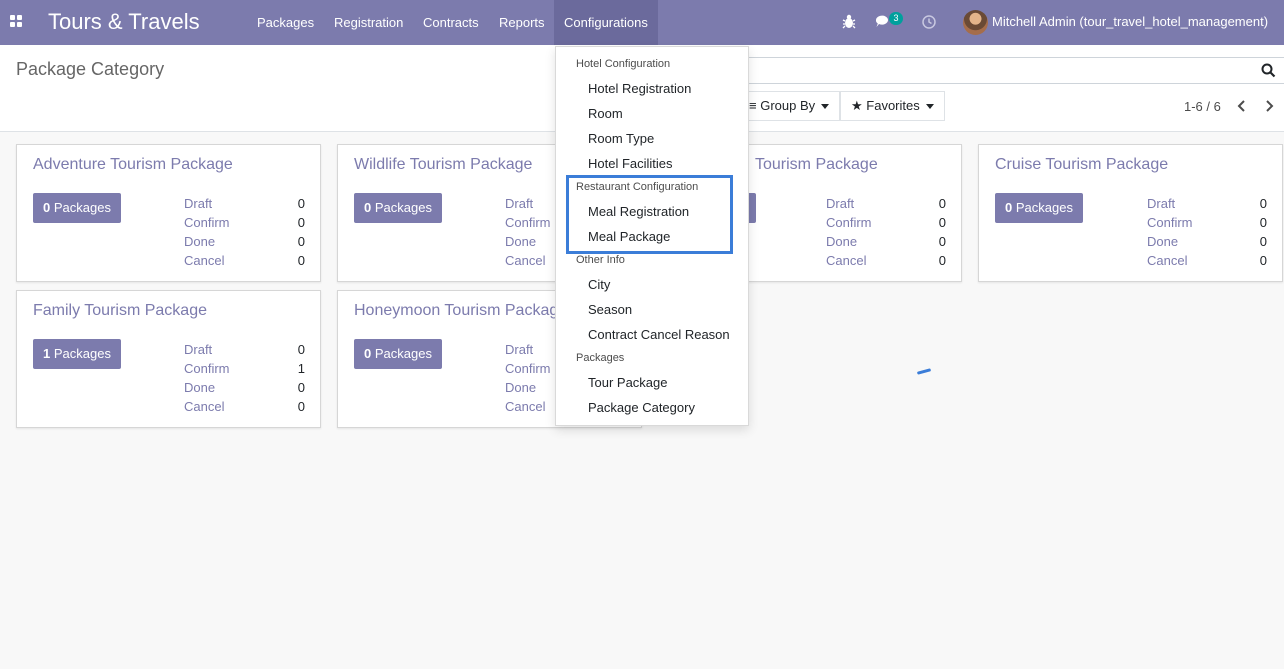 Image resolution: width=1284 pixels, height=669 pixels. What do you see at coordinates (628, 382) in the screenshot?
I see `menu-tour-package: Tour Package` at bounding box center [628, 382].